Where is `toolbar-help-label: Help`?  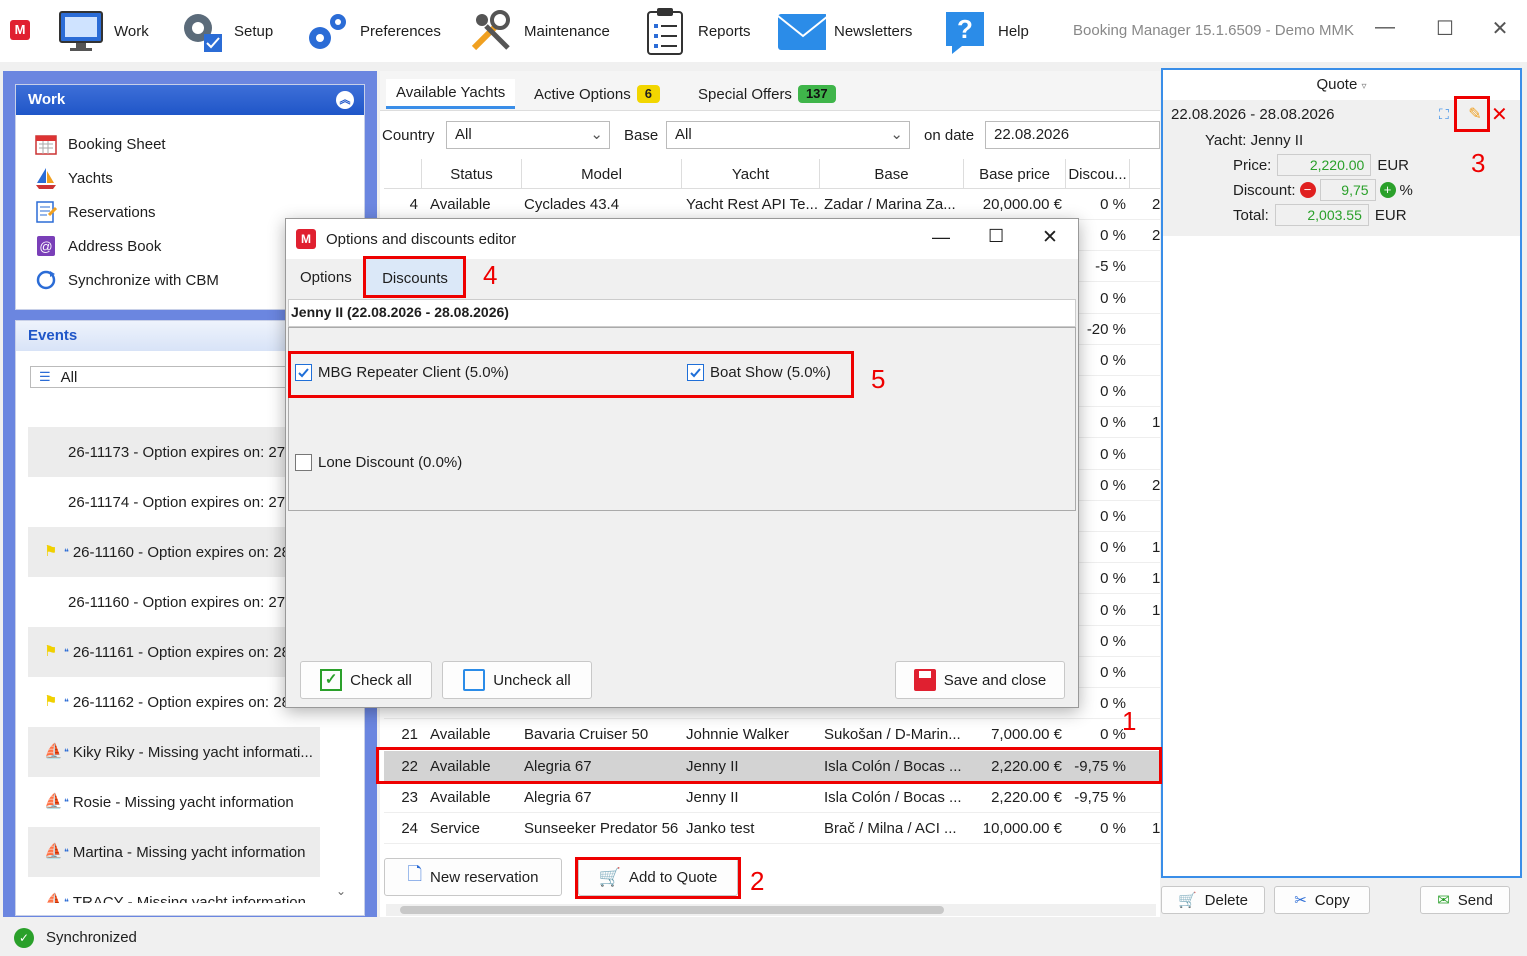
toolbar-help-label: Help is located at coordinates (1013, 31).